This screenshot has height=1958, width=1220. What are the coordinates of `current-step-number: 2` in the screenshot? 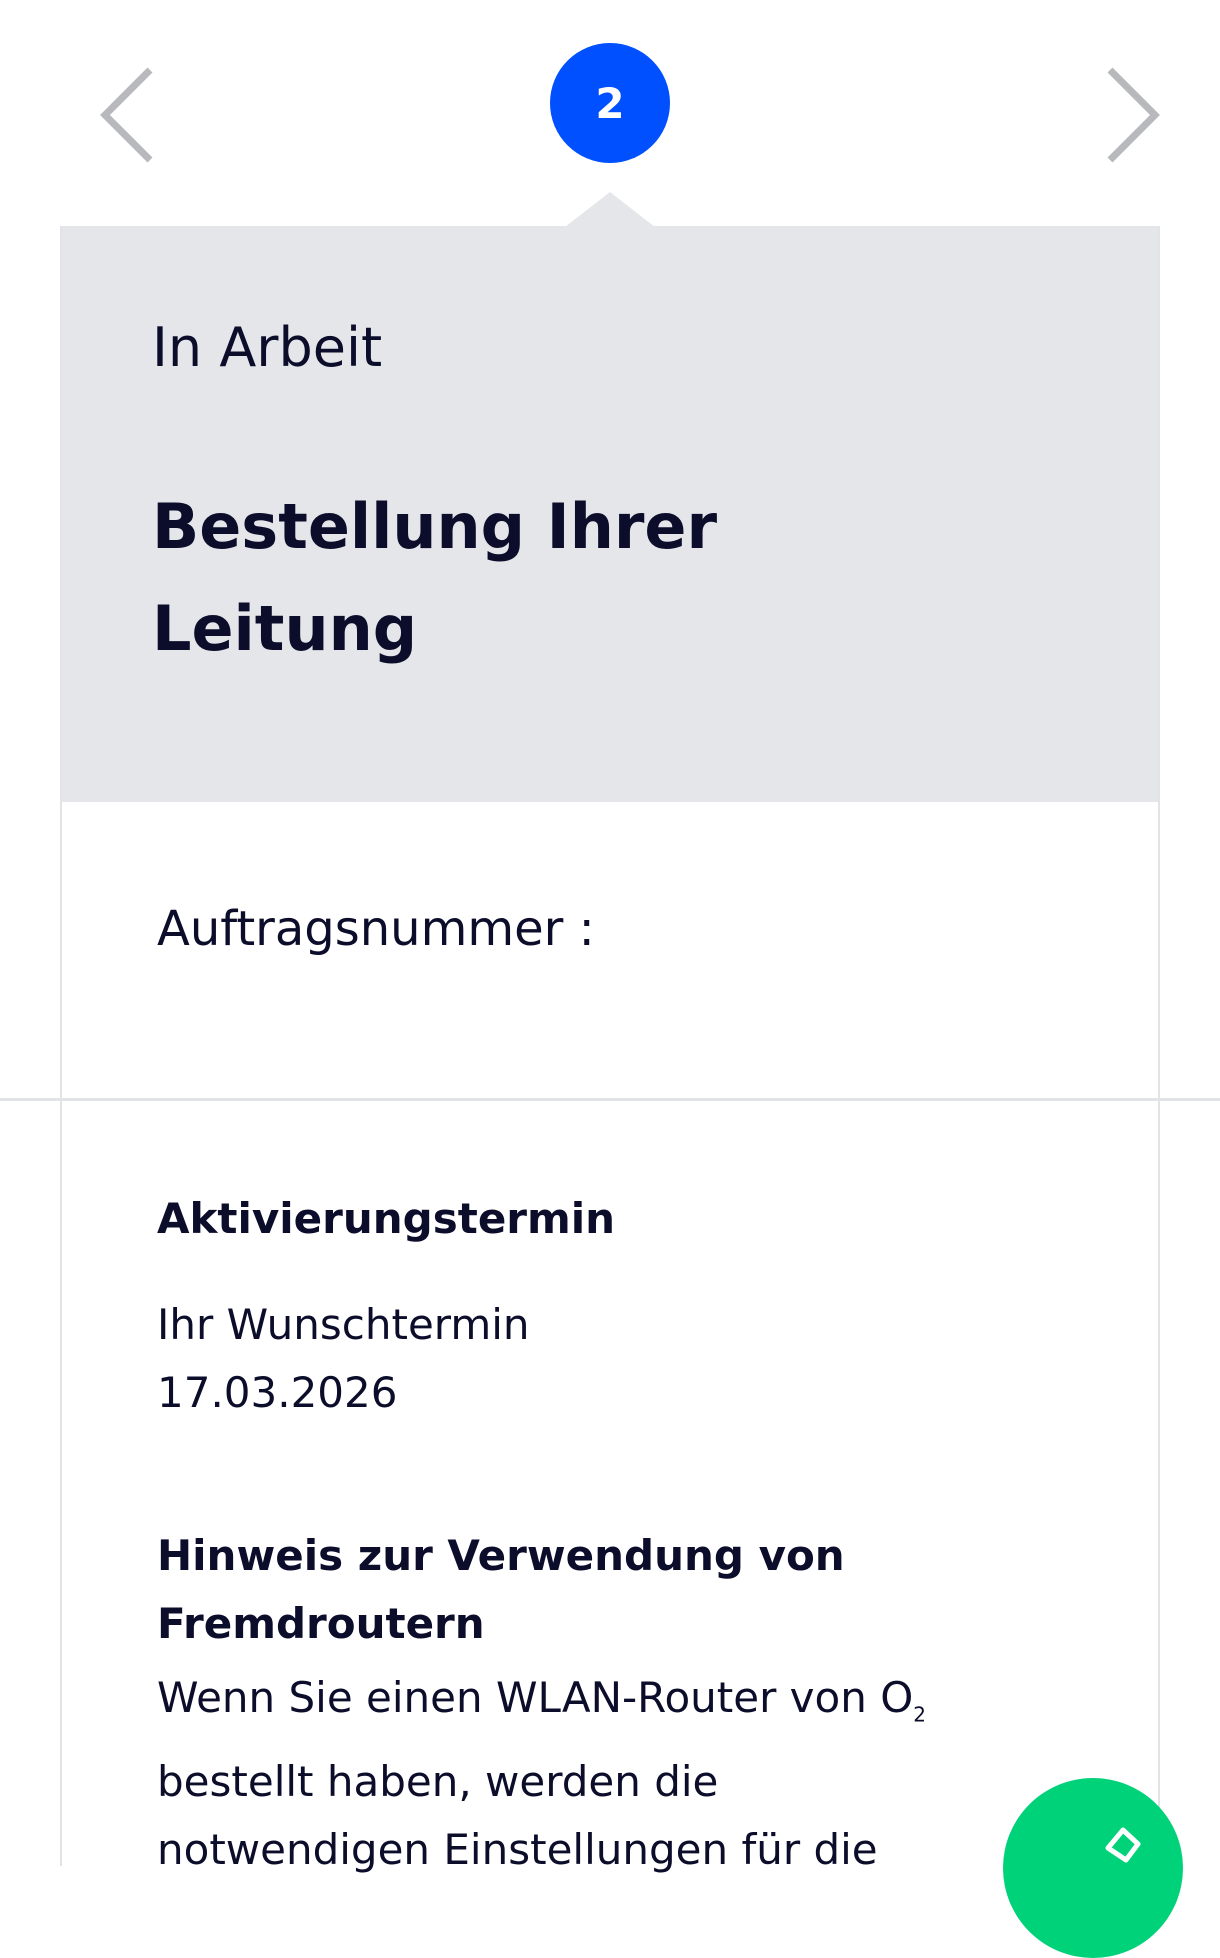 It's located at (610, 103).